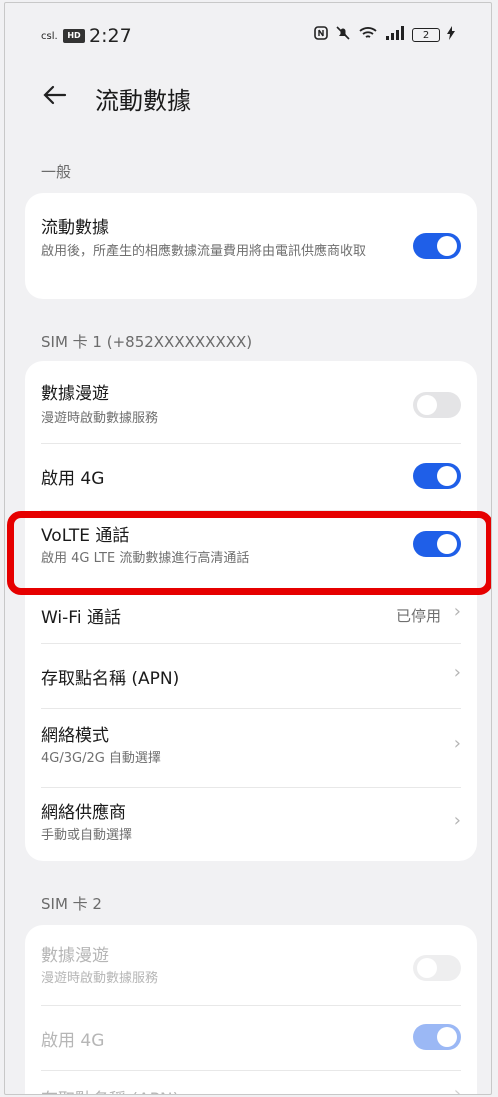 The height and width of the screenshot is (1097, 498). Describe the element at coordinates (49, 36) in the screenshot. I see `carrier-label: csl.` at that location.